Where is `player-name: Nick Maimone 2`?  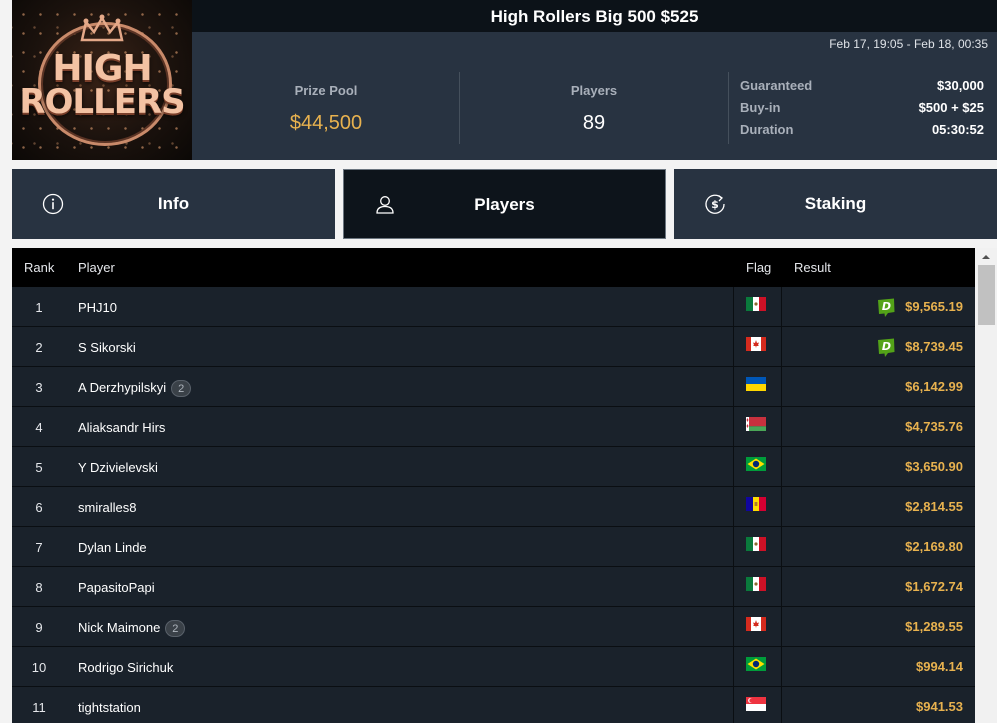
player-name: Nick Maimone 2 is located at coordinates (132, 629).